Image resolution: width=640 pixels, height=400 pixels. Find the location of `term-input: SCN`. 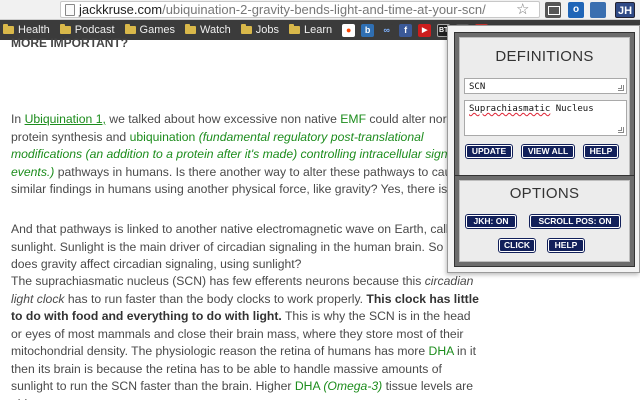

term-input: SCN is located at coordinates (545, 86).